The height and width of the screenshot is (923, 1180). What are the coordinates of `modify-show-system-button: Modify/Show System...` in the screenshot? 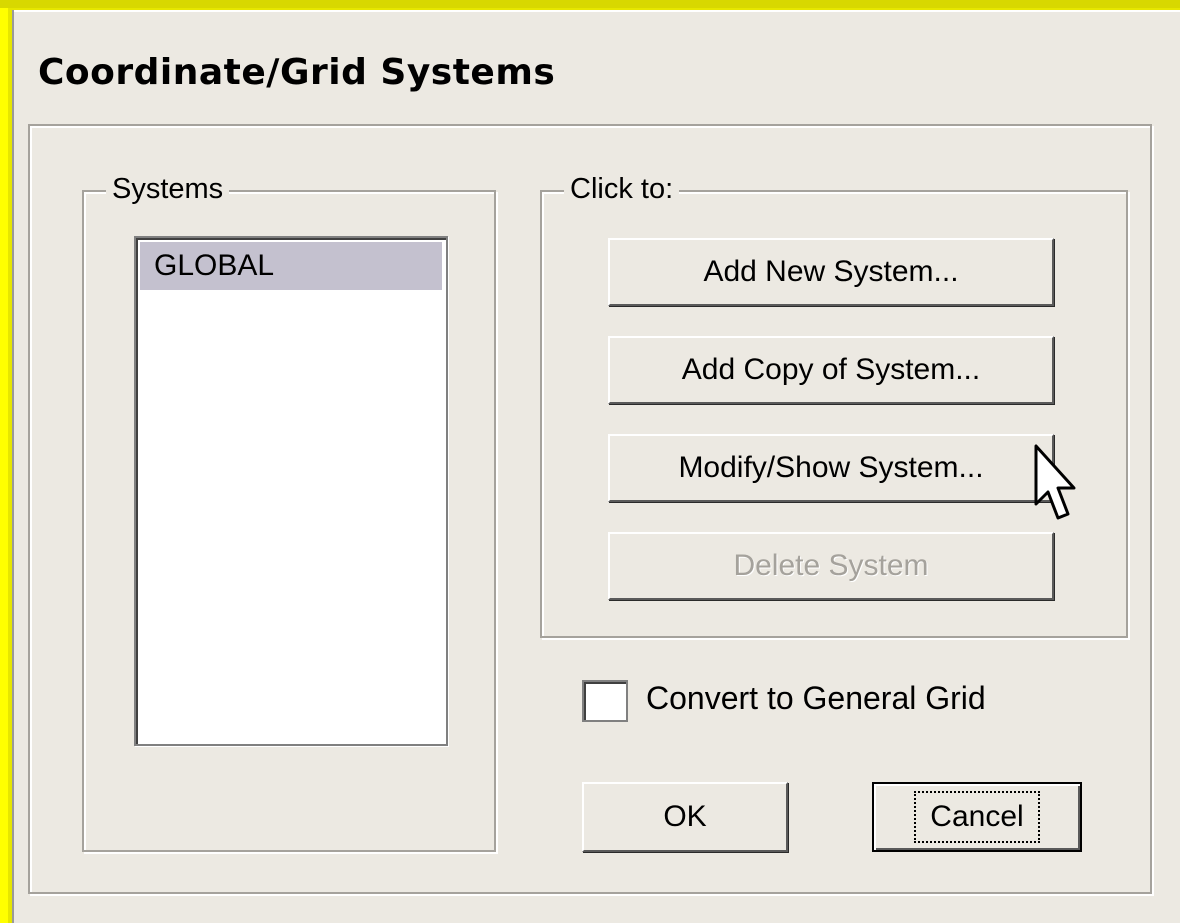 It's located at (831, 468).